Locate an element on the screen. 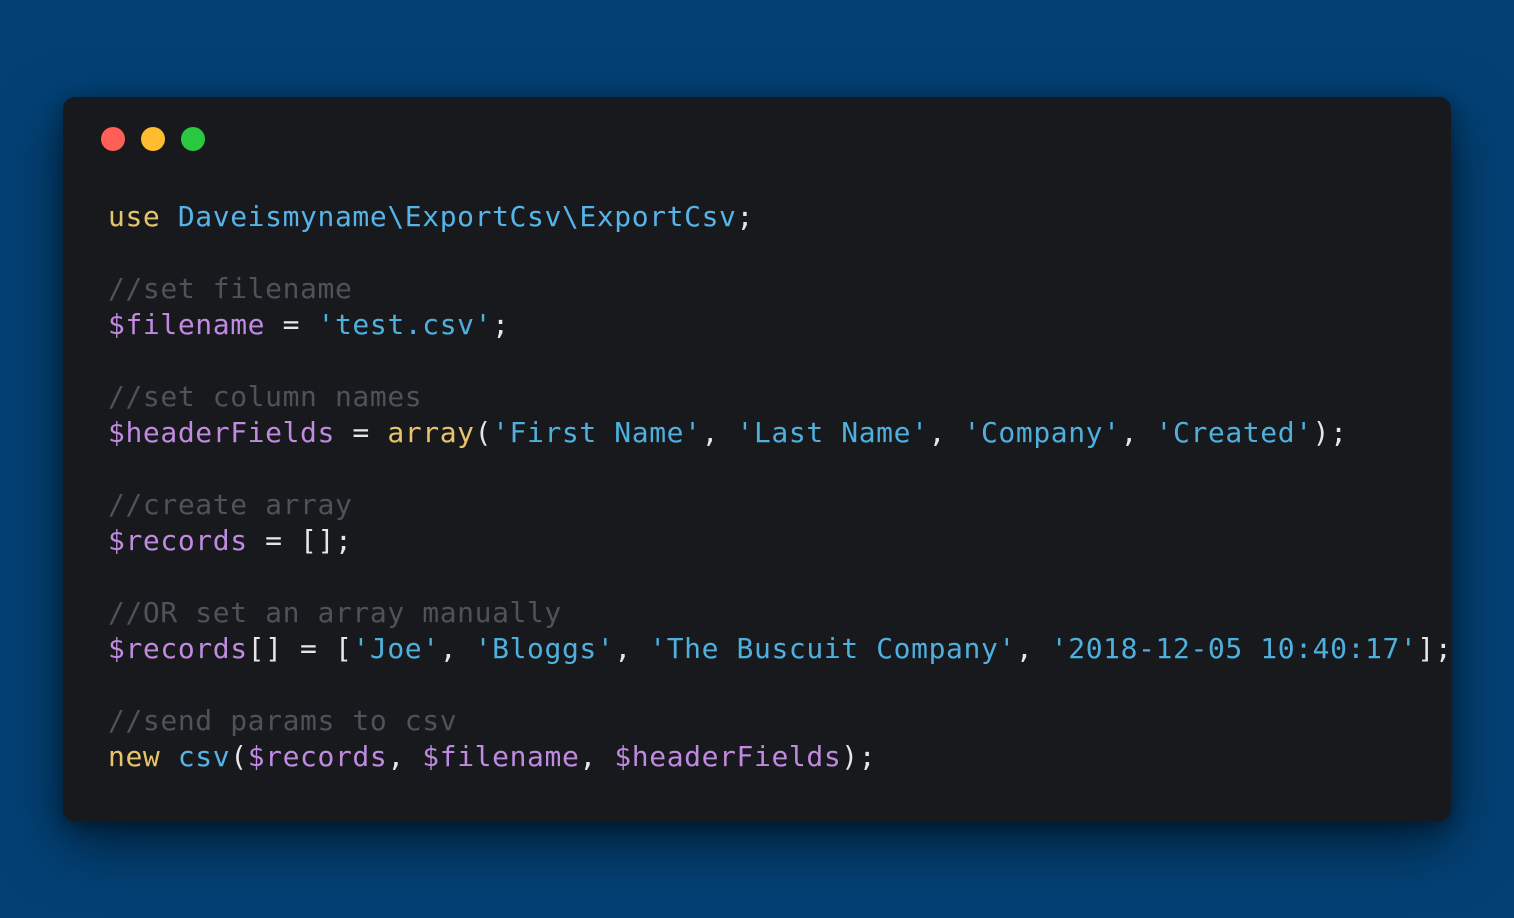 The height and width of the screenshot is (918, 1514). zoom-dot-icon is located at coordinates (193, 139).